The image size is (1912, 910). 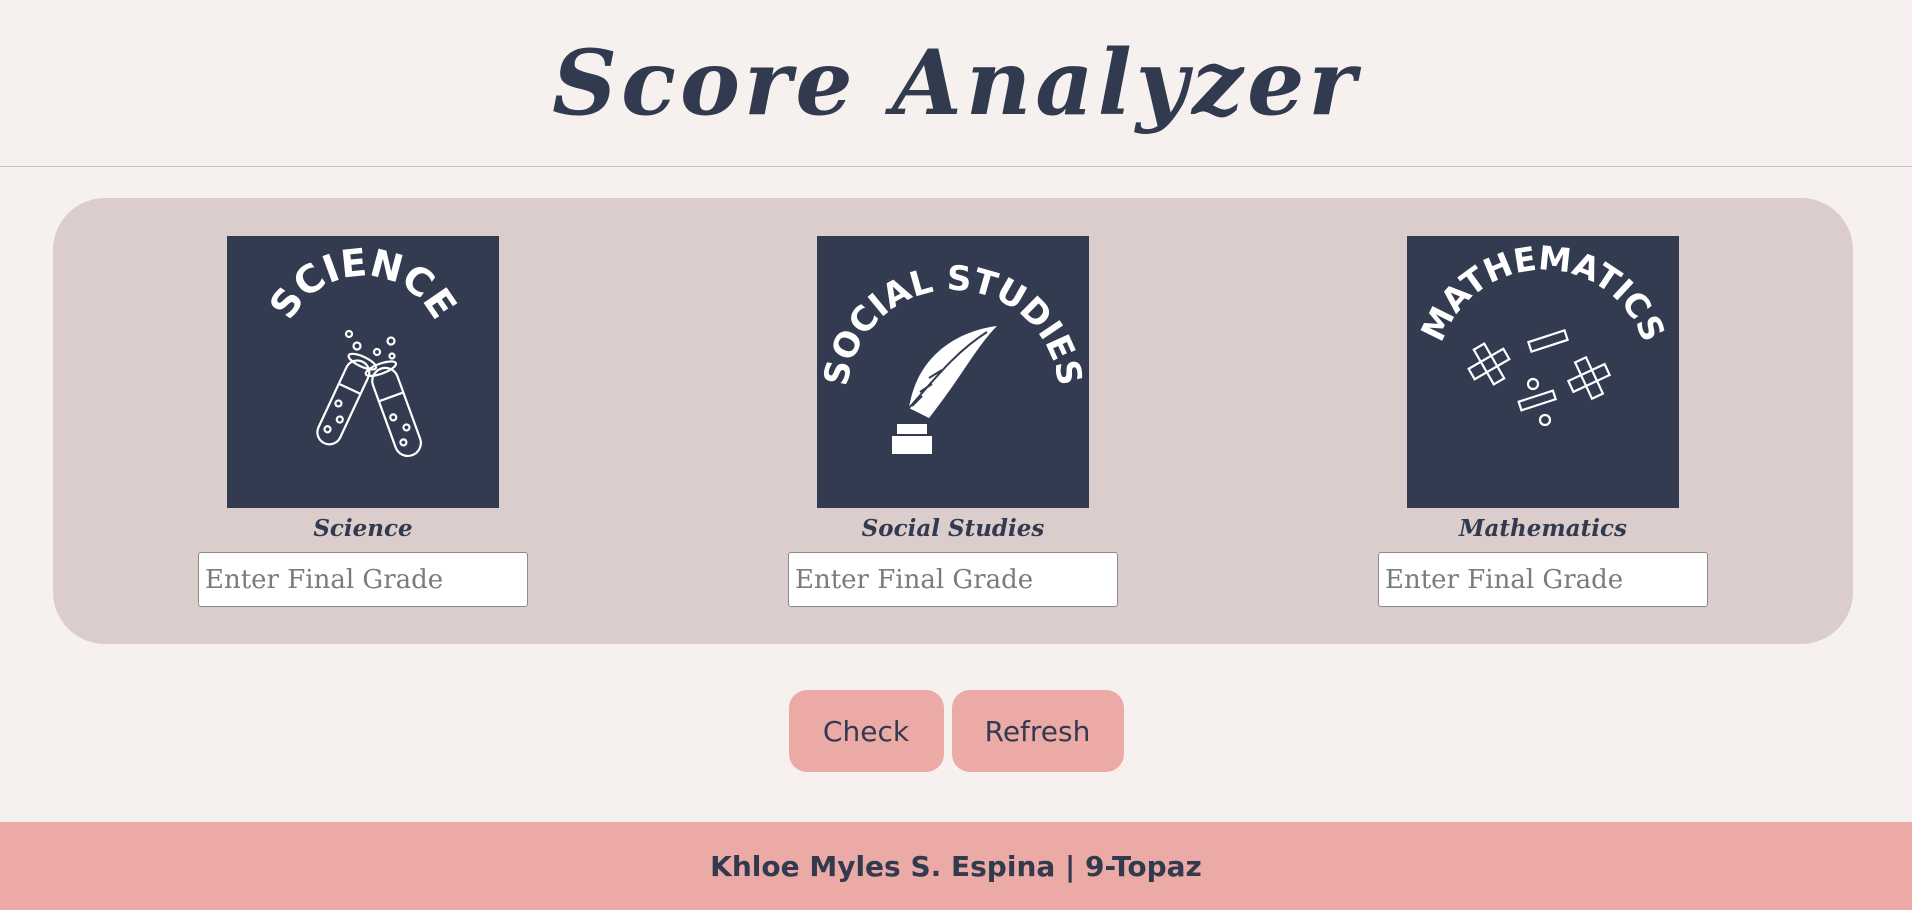 I want to click on page-title: Score Analyzer, so click(x=956, y=83).